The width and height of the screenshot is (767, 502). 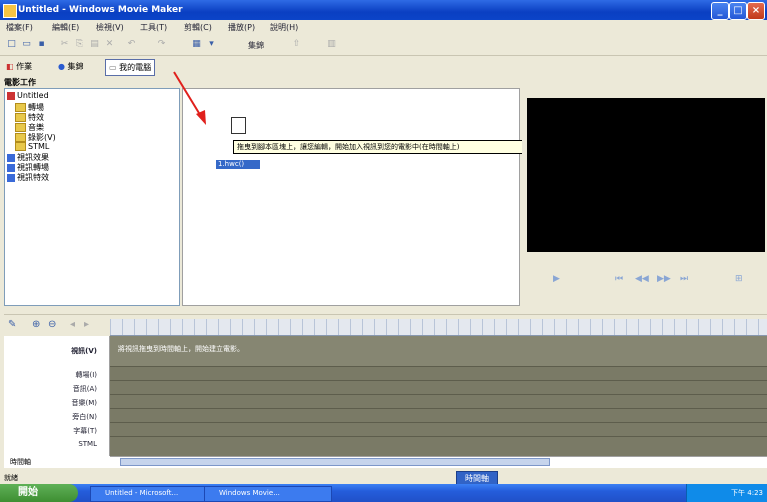 What do you see at coordinates (189, 98) in the screenshot?
I see `arrow-annotation` at bounding box center [189, 98].